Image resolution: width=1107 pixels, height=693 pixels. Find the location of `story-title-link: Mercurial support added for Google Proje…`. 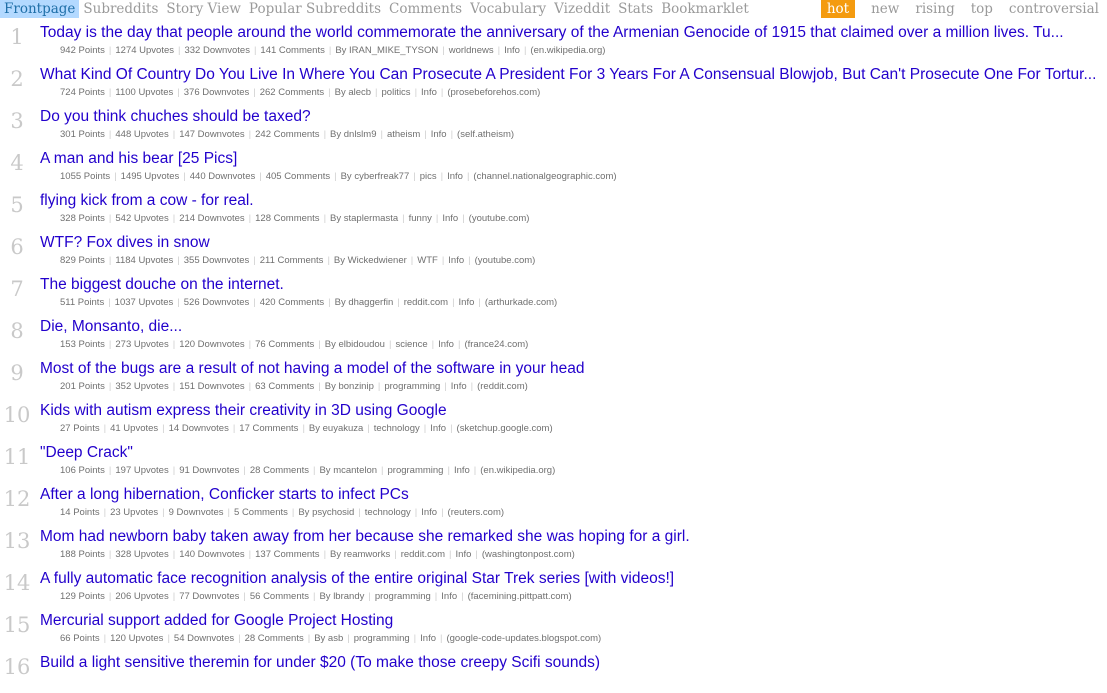

story-title-link: Mercurial support added for Google Proje… is located at coordinates (572, 621).